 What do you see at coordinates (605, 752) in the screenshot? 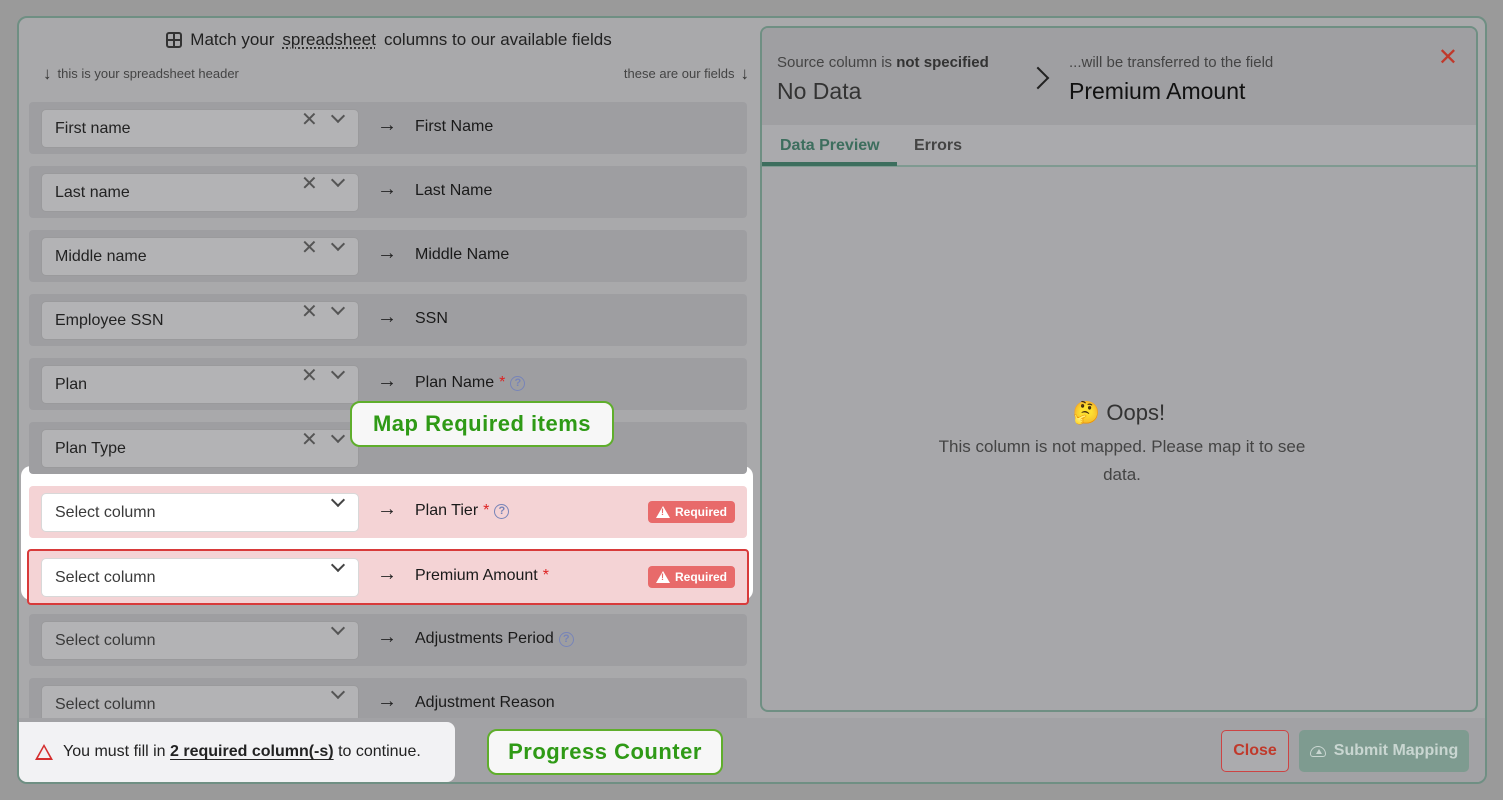
I see `callout-progress-counter: Progress Counter` at bounding box center [605, 752].